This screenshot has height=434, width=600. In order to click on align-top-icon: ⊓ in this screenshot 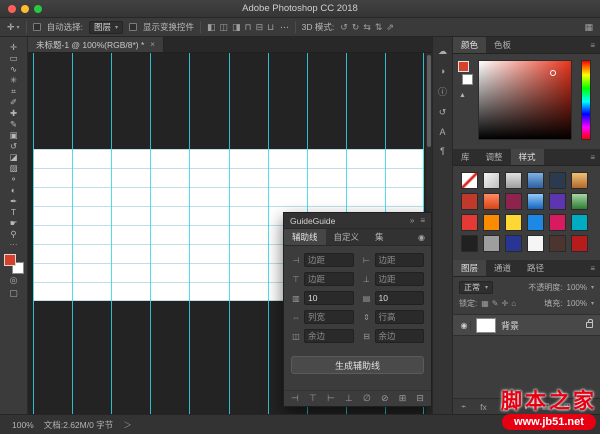, I will do `click(248, 27)`.